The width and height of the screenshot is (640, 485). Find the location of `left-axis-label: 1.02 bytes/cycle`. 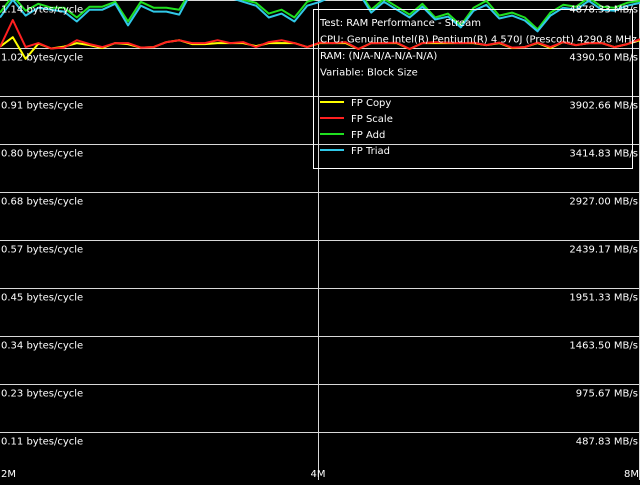

left-axis-label: 1.02 bytes/cycle is located at coordinates (42, 58).